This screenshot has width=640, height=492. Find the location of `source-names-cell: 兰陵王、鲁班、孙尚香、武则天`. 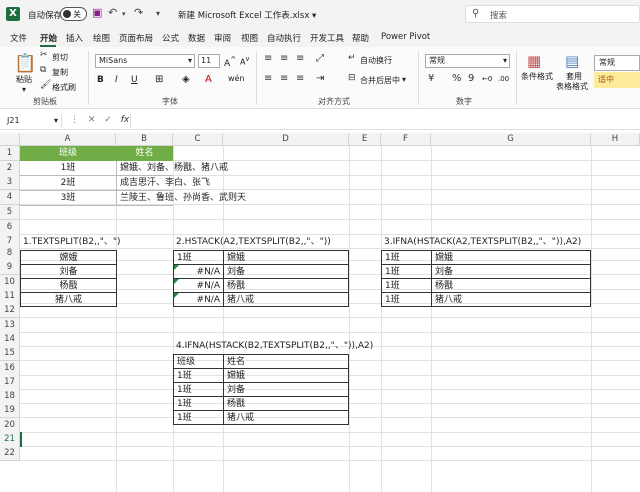

source-names-cell: 兰陵王、鲁班、孙尚香、武则天 is located at coordinates (181, 198).